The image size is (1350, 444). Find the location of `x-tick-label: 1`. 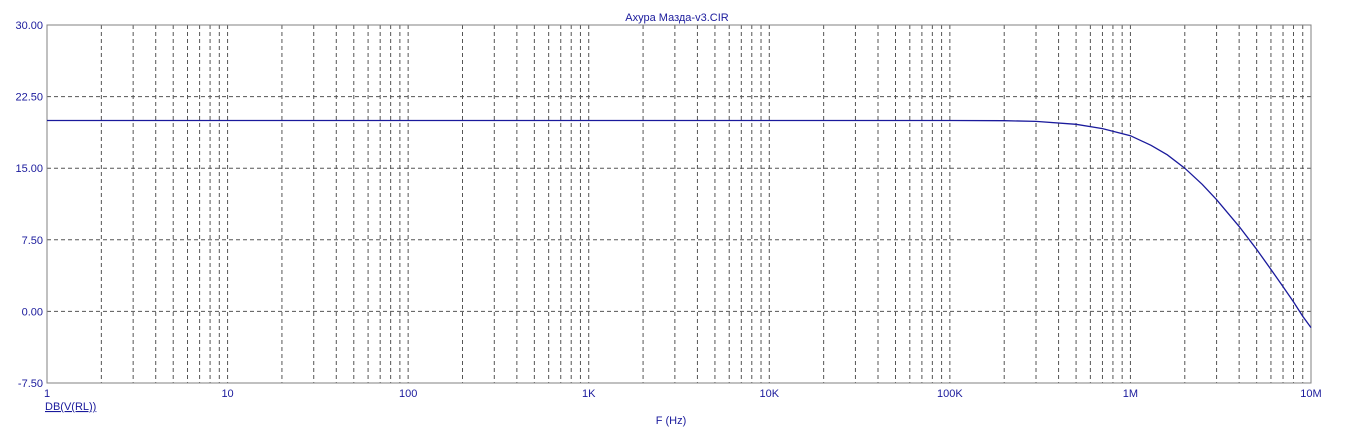

x-tick-label: 1 is located at coordinates (47, 394).